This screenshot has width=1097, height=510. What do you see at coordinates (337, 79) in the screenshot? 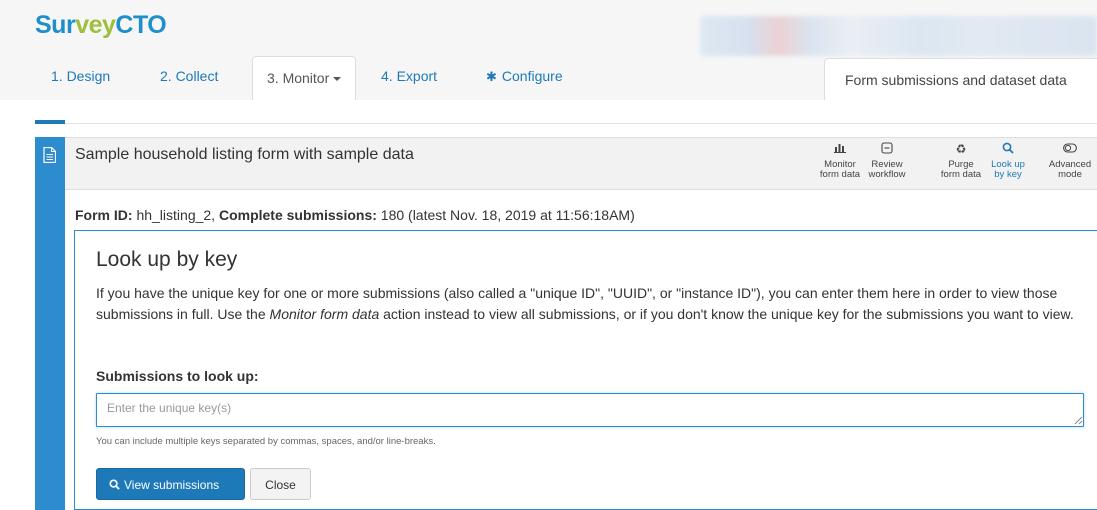
I see `caret-down-icon` at bounding box center [337, 79].